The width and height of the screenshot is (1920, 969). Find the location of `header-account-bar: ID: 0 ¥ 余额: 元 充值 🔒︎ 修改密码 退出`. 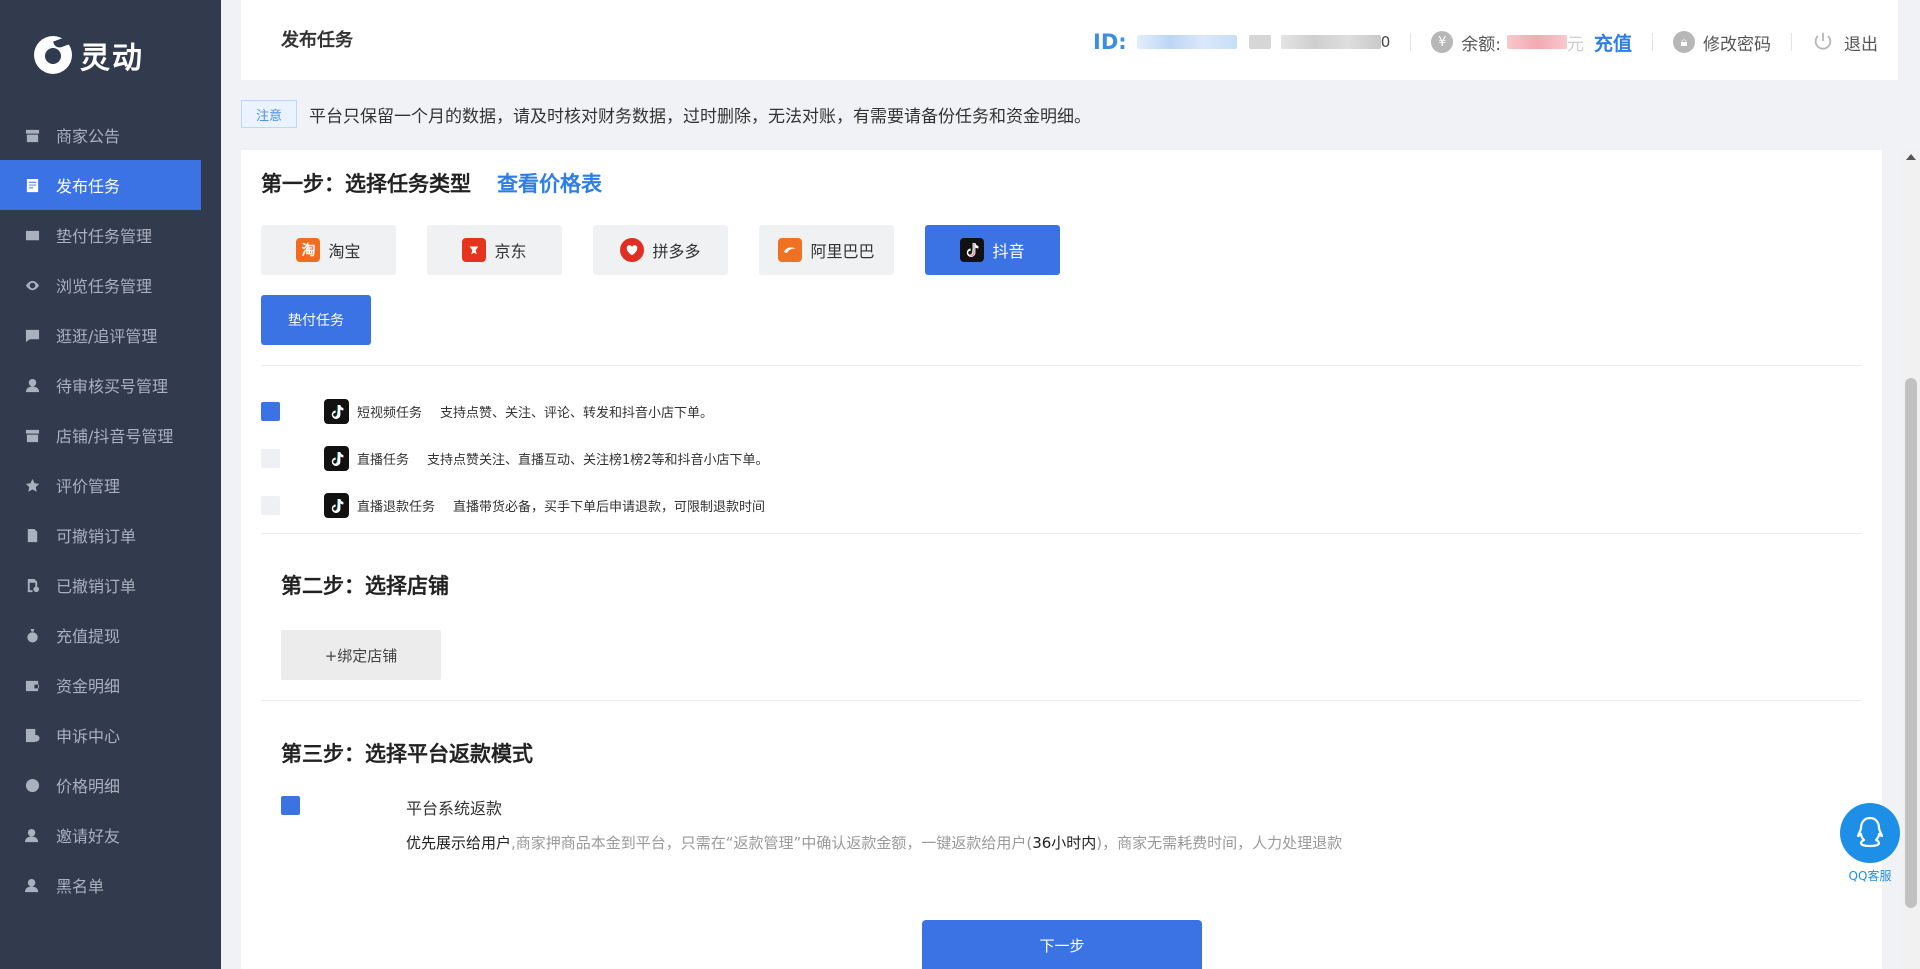

header-account-bar: ID: 0 ¥ 余额: 元 充值 🔒︎ 修改密码 退出 is located at coordinates (1485, 42).